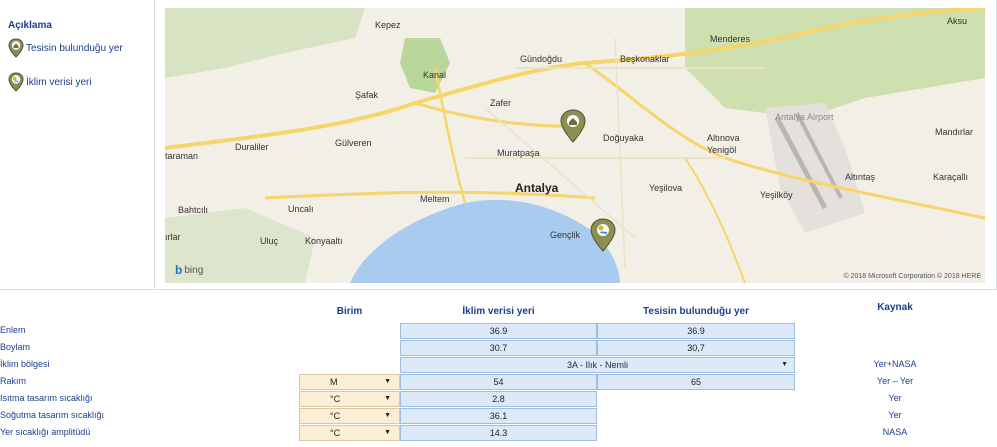 The image size is (997, 447). What do you see at coordinates (895, 432) in the screenshot?
I see `source-text: NASA` at bounding box center [895, 432].